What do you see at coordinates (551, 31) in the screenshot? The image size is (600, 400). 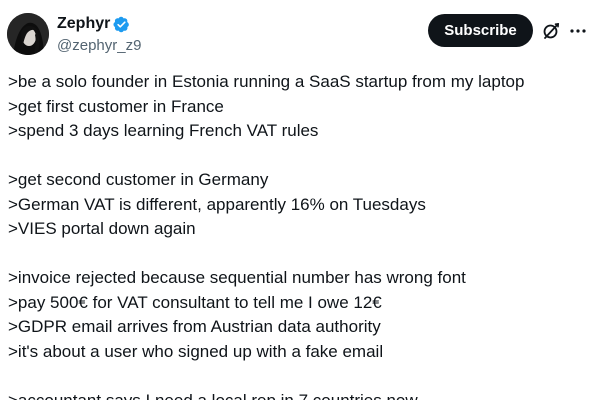 I see `grok-icon` at bounding box center [551, 31].